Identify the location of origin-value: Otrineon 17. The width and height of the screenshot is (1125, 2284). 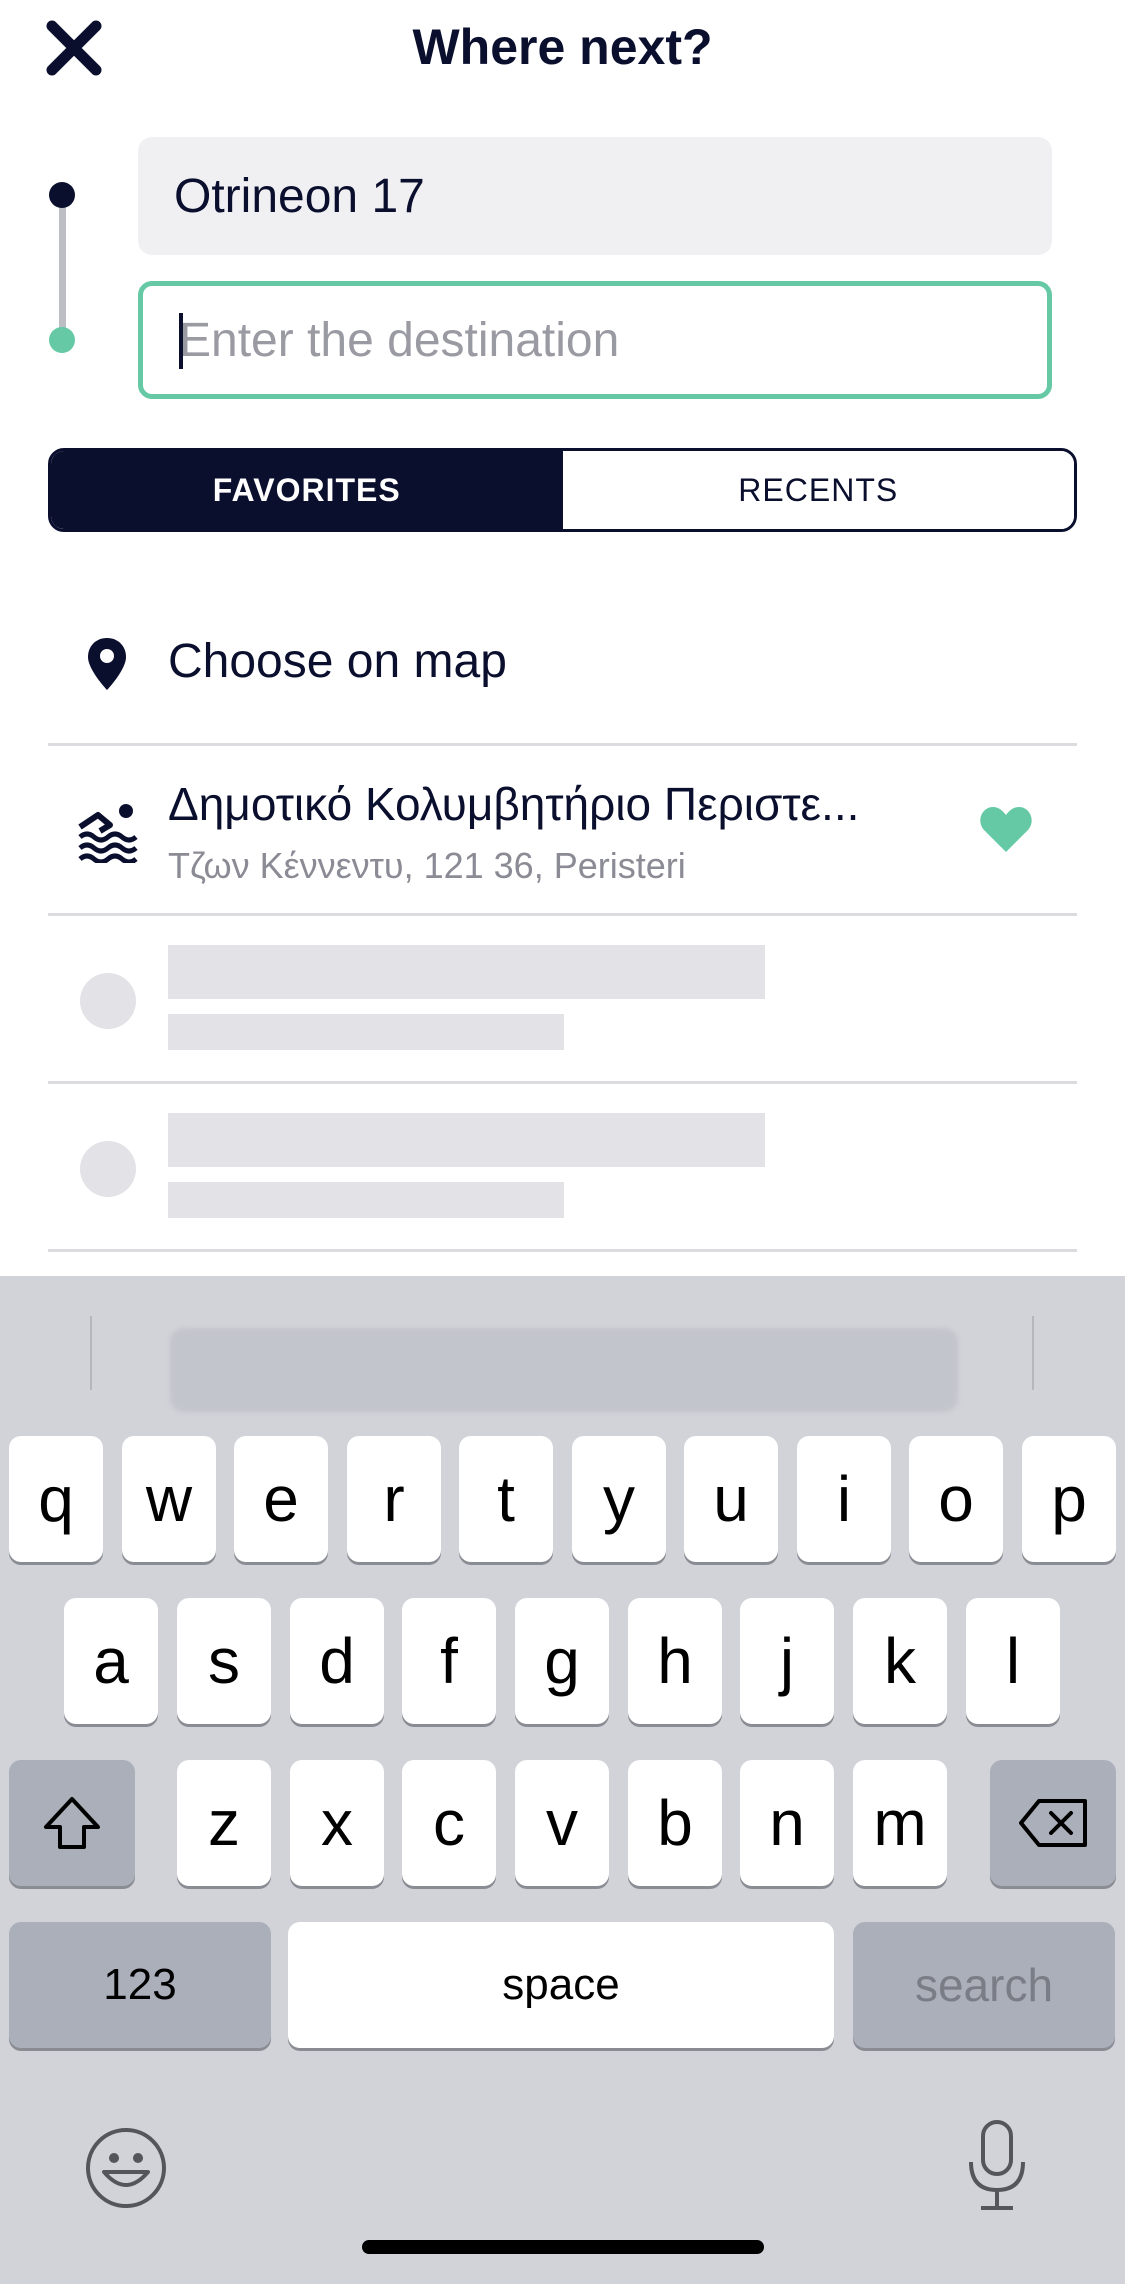
(299, 196).